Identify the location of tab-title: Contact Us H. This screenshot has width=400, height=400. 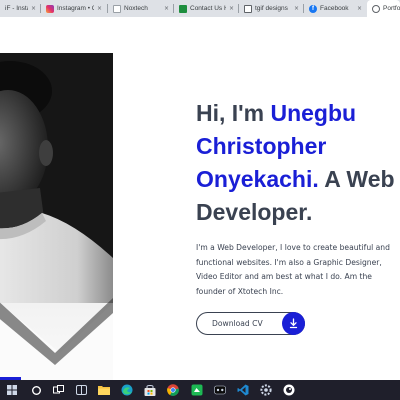
(208, 8).